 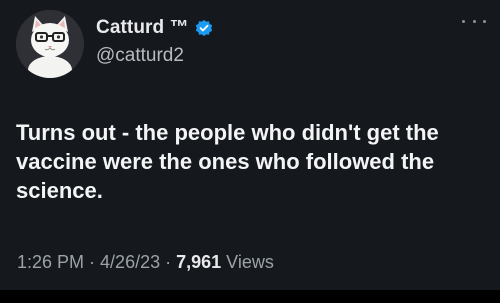 I want to click on cat-avatar-icon, so click(x=50, y=44).